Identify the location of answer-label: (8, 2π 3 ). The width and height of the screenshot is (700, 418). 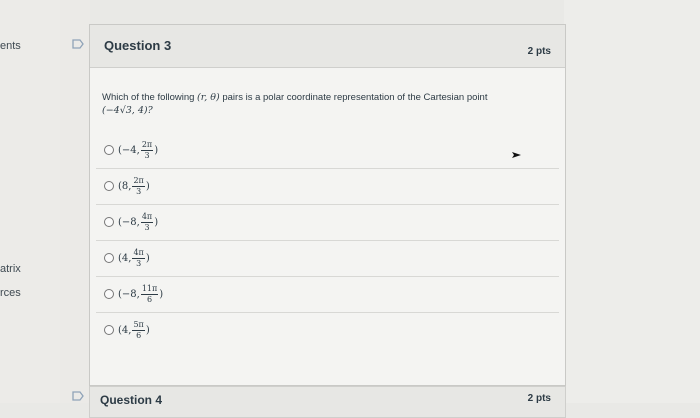
(134, 186).